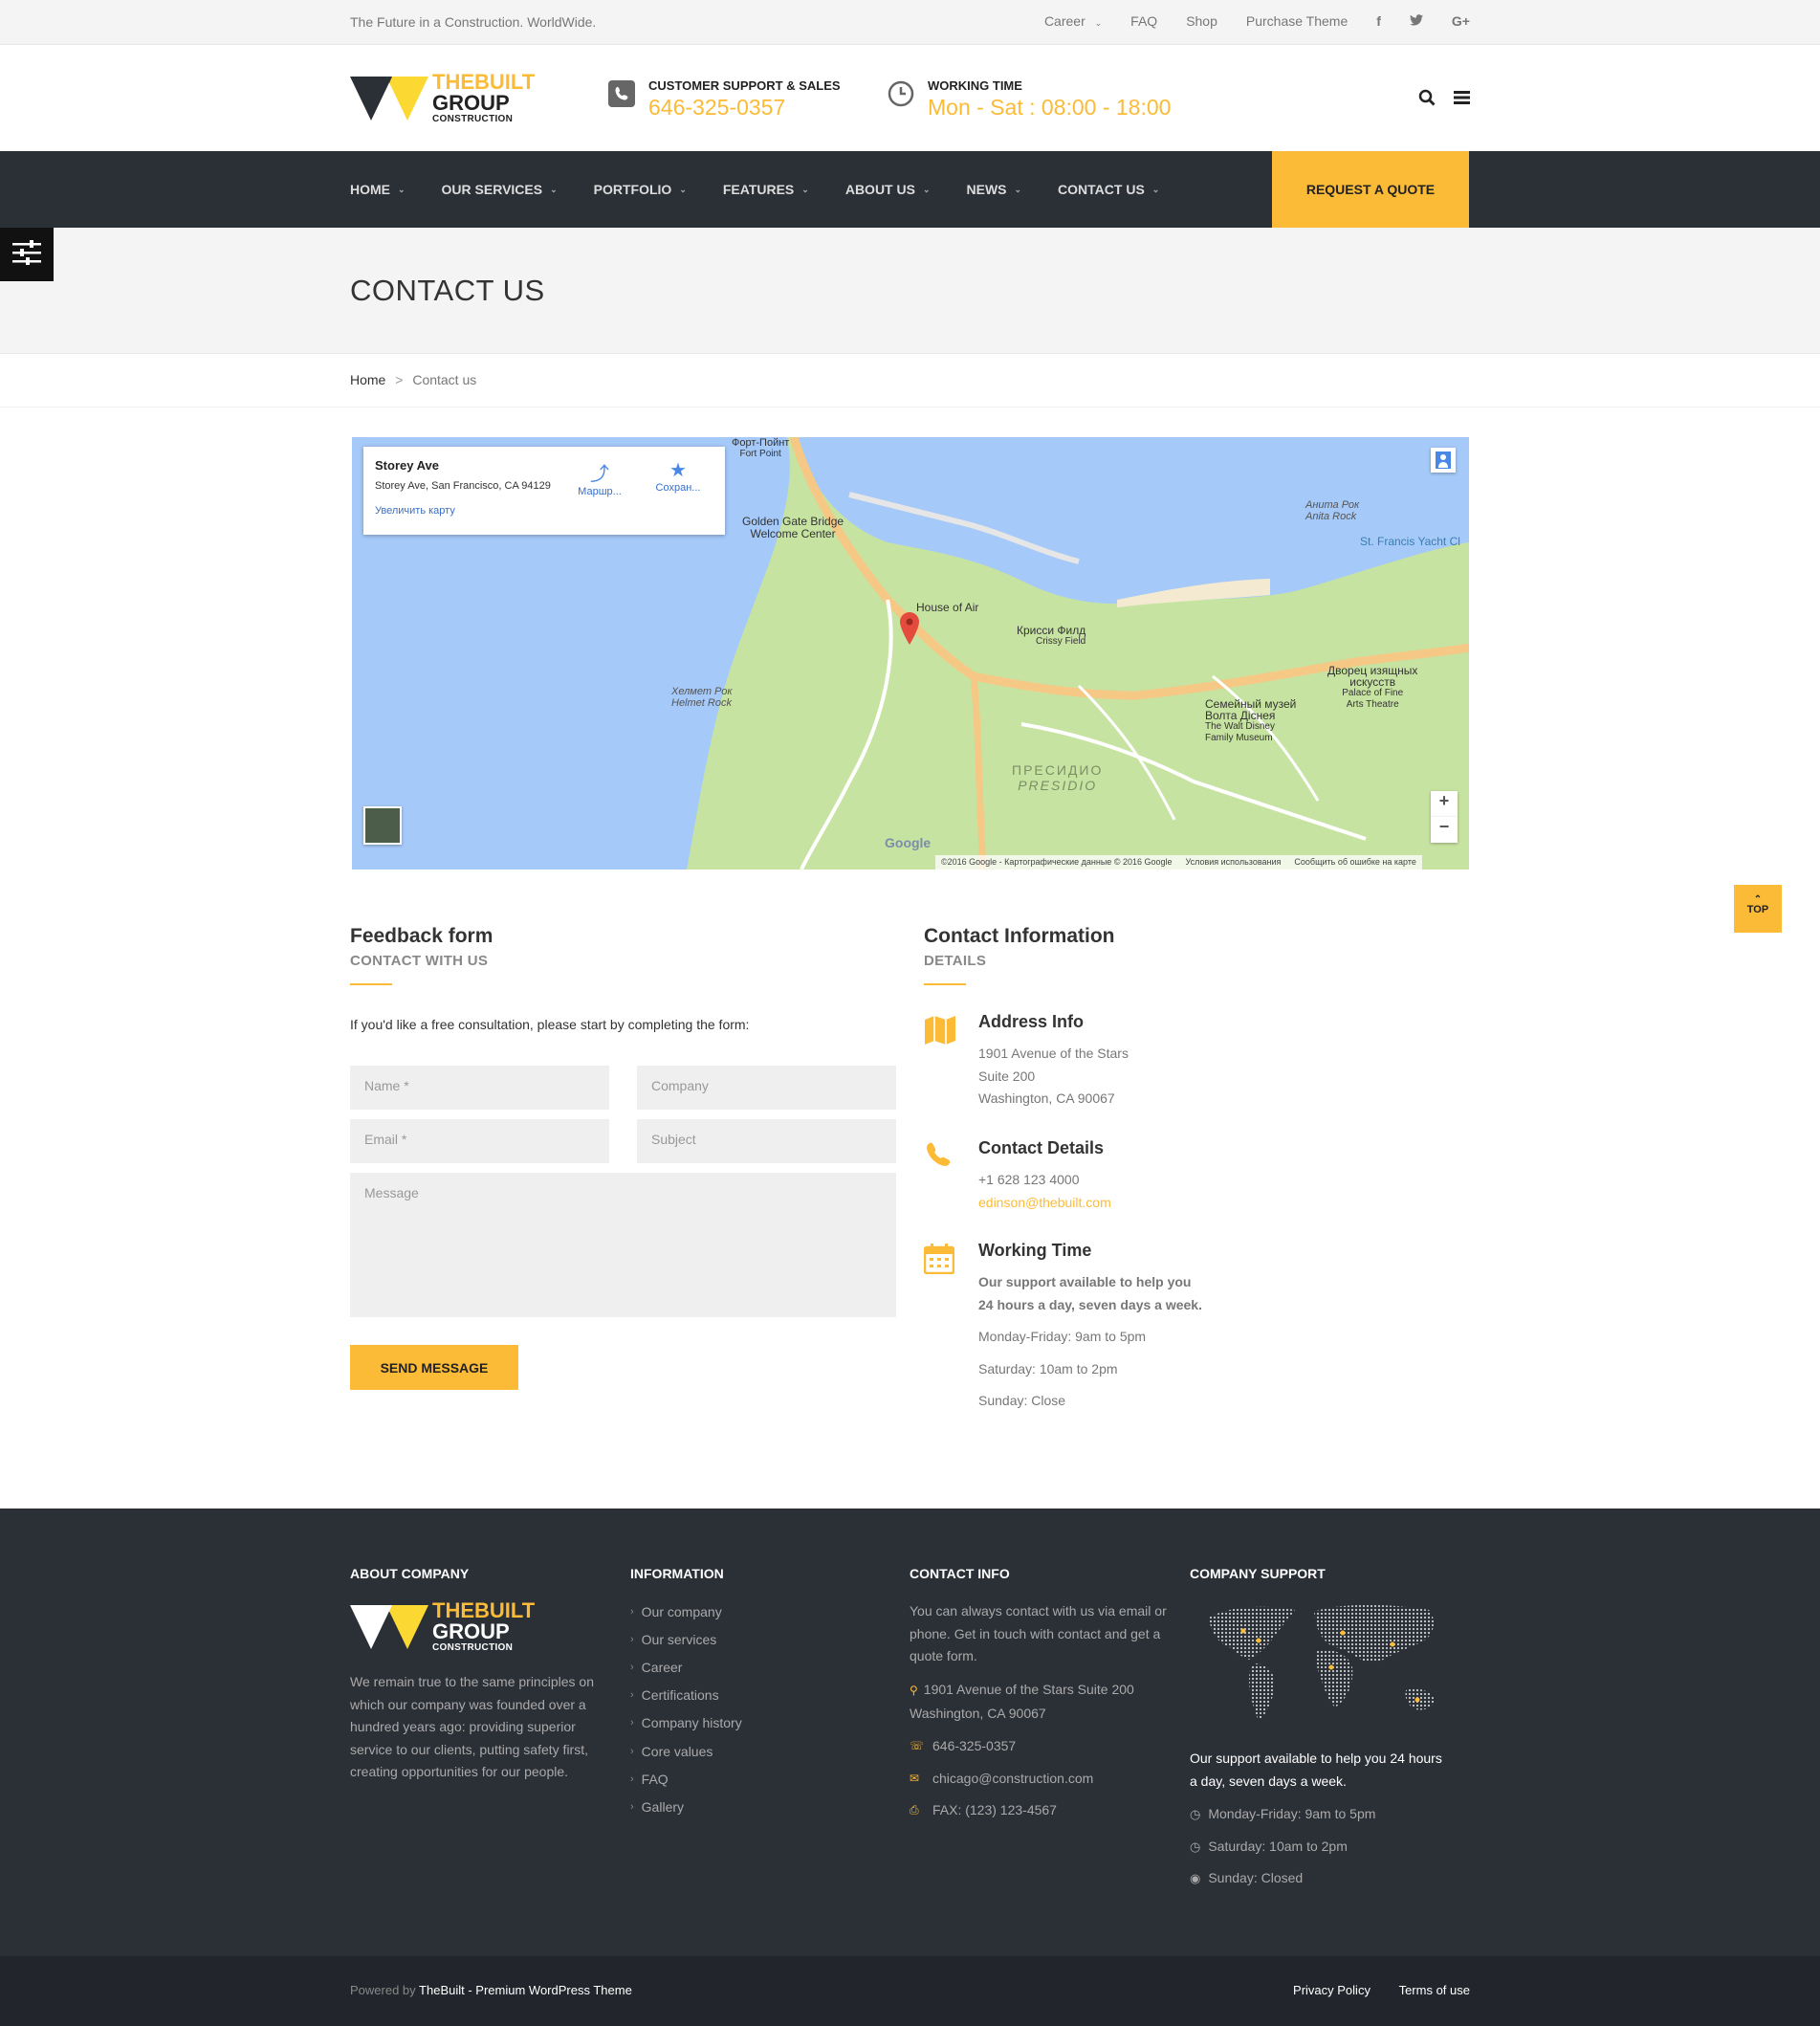  I want to click on support-info: CUSTOMER SUPPORT & SALES 646-325-0357, so click(725, 99).